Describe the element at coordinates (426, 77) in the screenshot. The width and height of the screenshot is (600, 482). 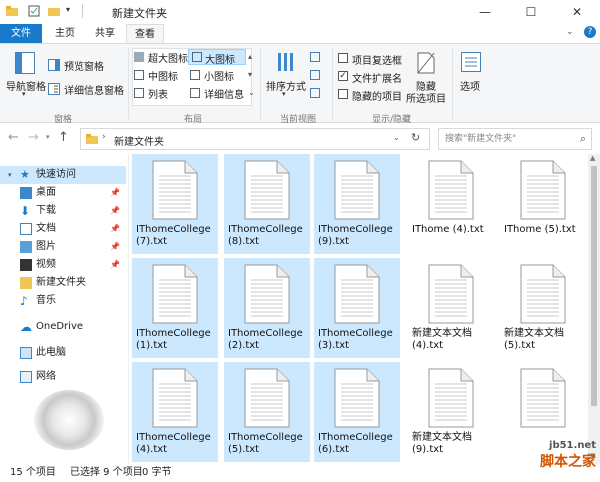
I see `hide-selected-button: 隐藏 所选项目` at that location.